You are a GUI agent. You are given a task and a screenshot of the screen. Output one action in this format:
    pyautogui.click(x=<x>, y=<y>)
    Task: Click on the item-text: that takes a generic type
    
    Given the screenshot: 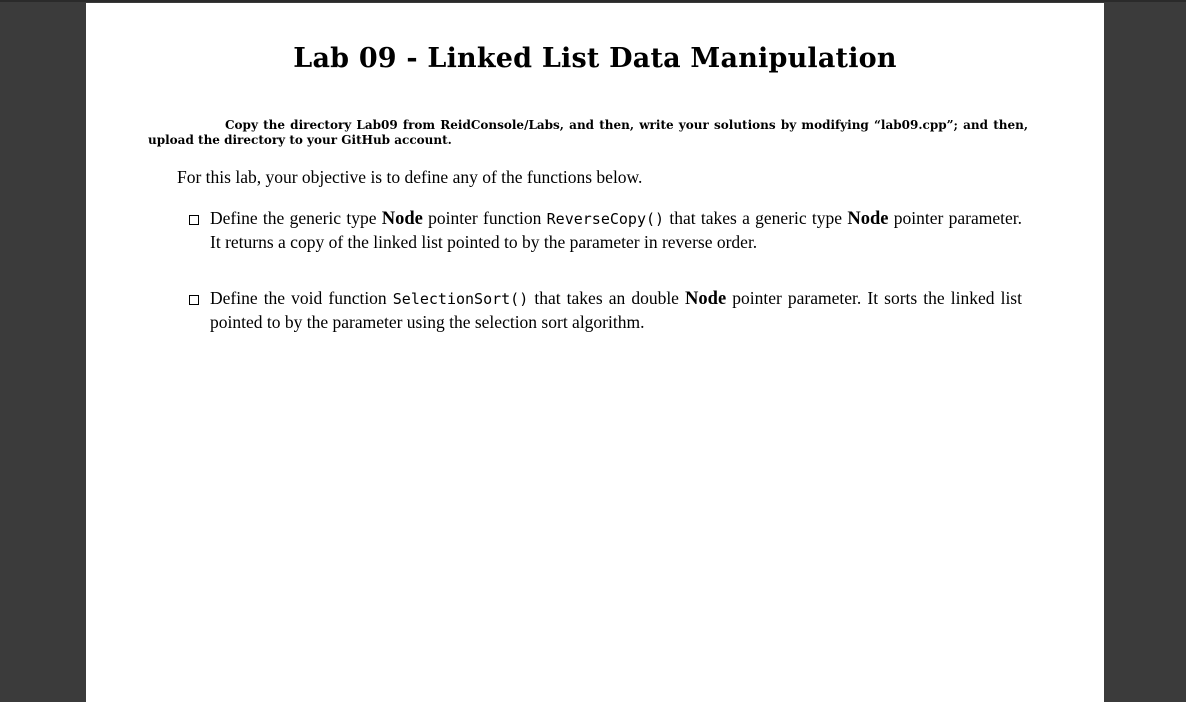 What is the action you would take?
    pyautogui.click(x=756, y=218)
    